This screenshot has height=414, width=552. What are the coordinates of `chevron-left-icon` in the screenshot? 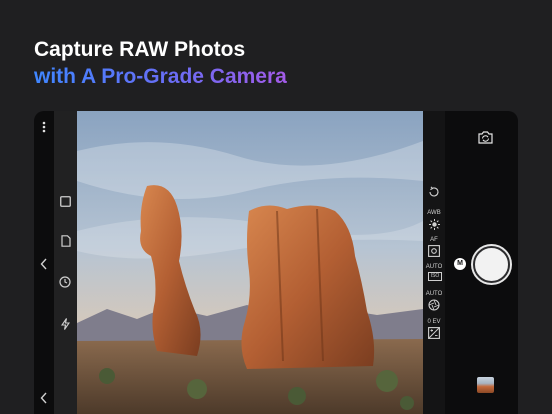 It's located at (44, 266).